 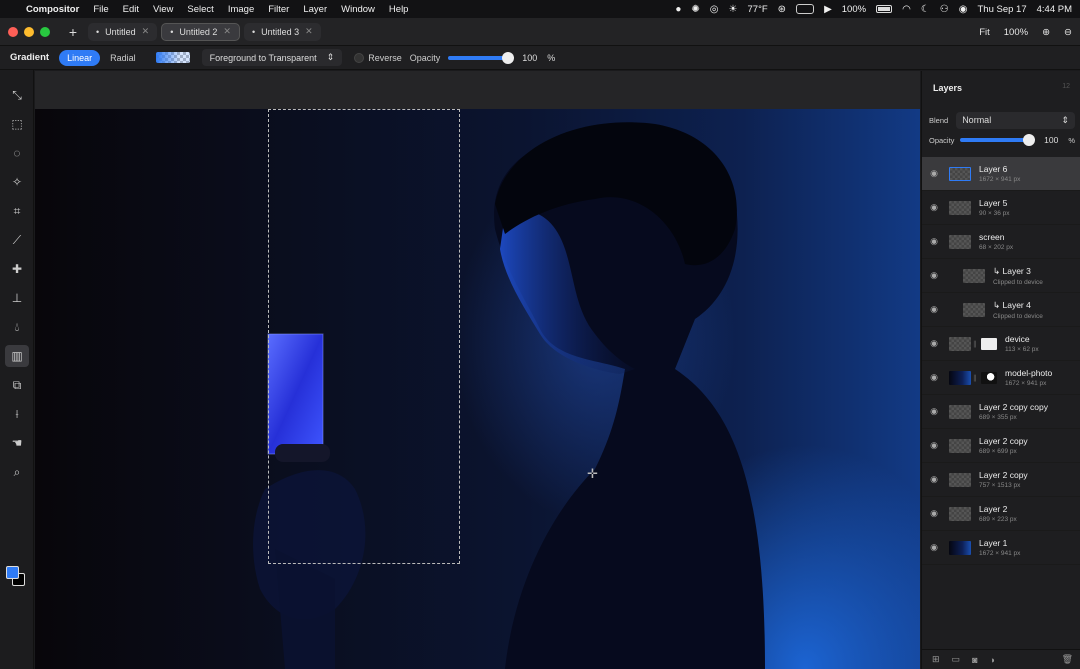 I want to click on layer-row: ◉ Layer 2 copy copy 689 × 355 px, so click(x=1001, y=412).